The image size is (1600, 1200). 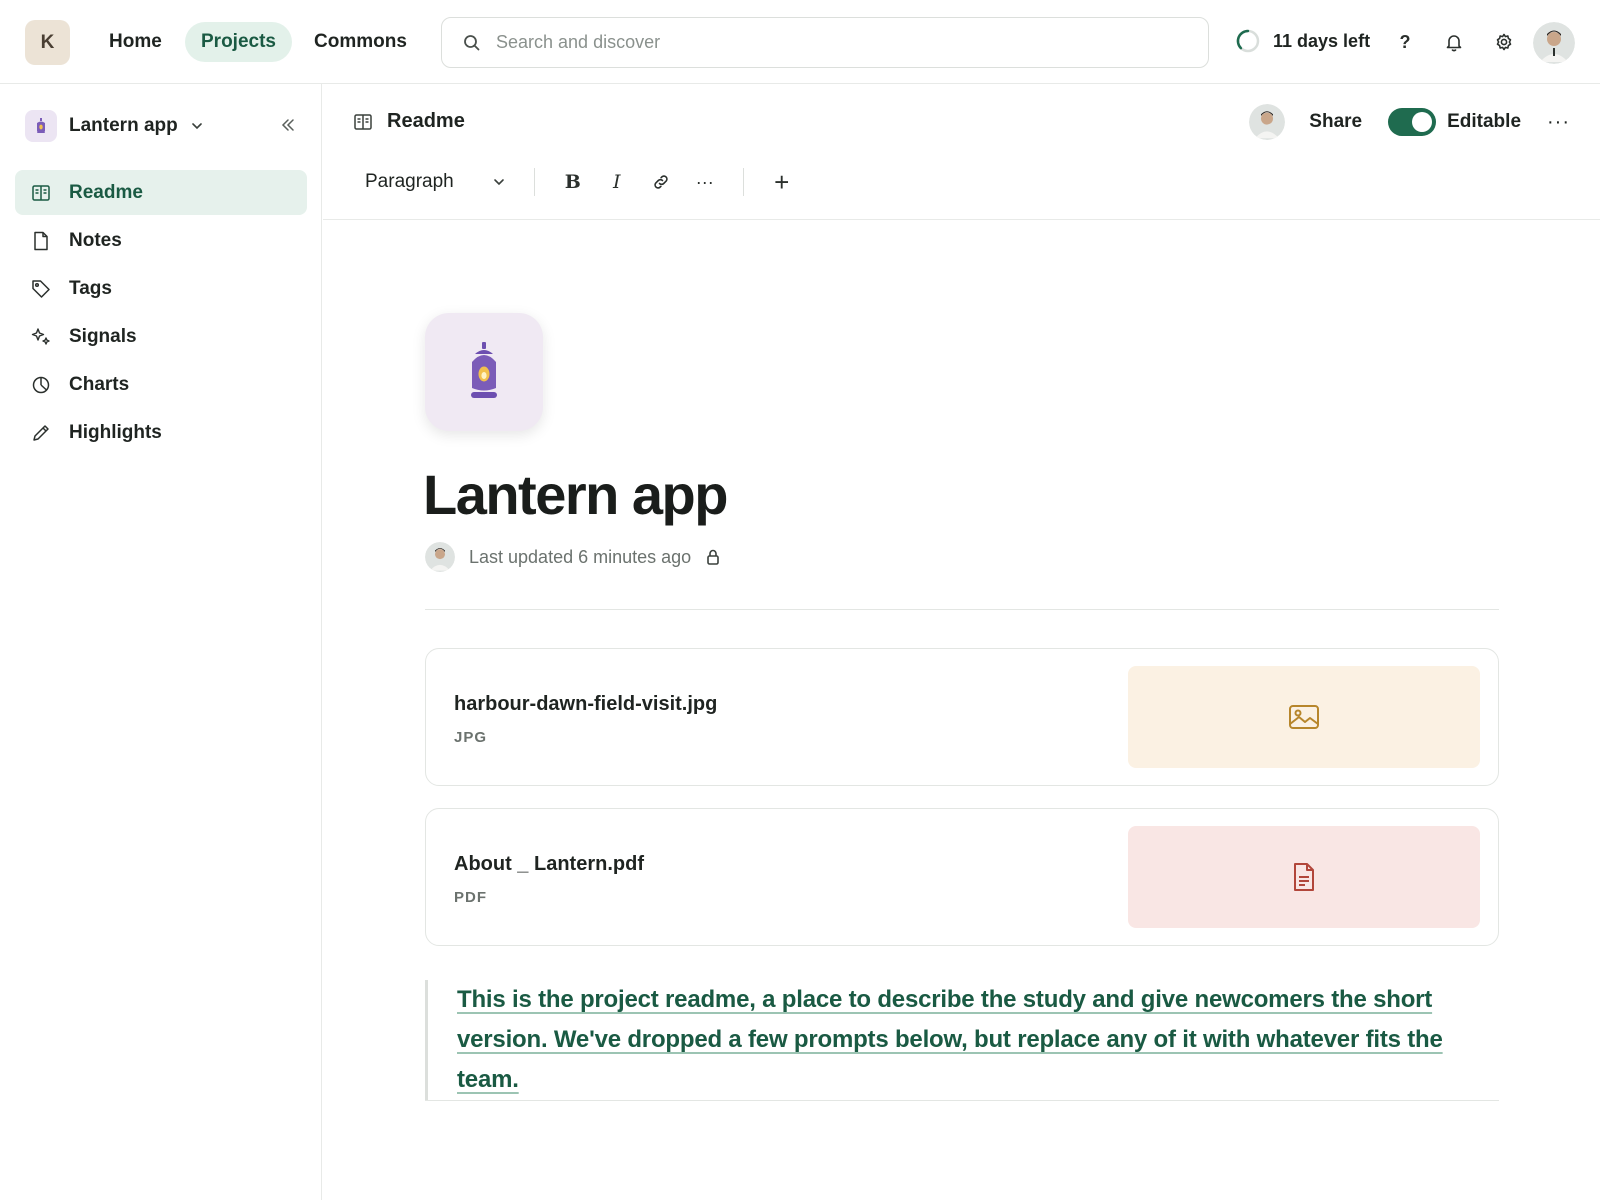 I want to click on pencil-icon, so click(x=41, y=433).